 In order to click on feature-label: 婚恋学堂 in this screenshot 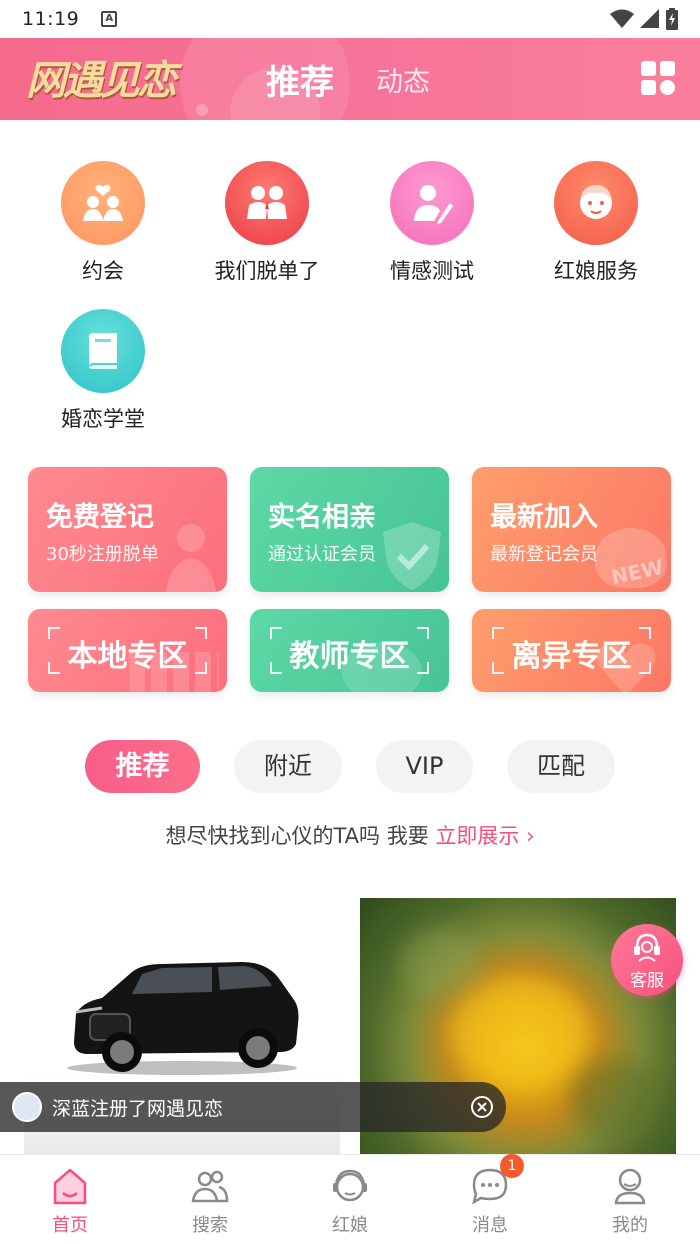, I will do `click(103, 419)`.